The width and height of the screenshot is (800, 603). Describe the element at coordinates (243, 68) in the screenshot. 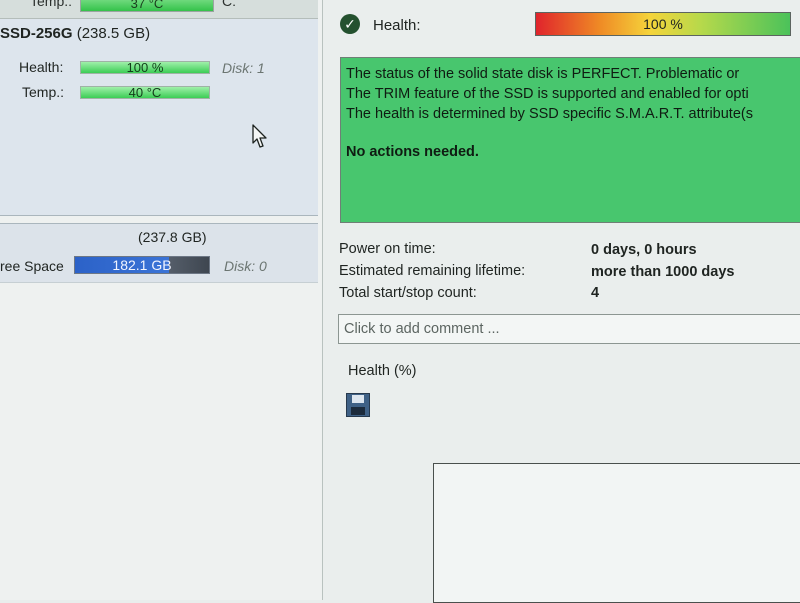

I see `disk-number-tag: Disk: 1` at that location.